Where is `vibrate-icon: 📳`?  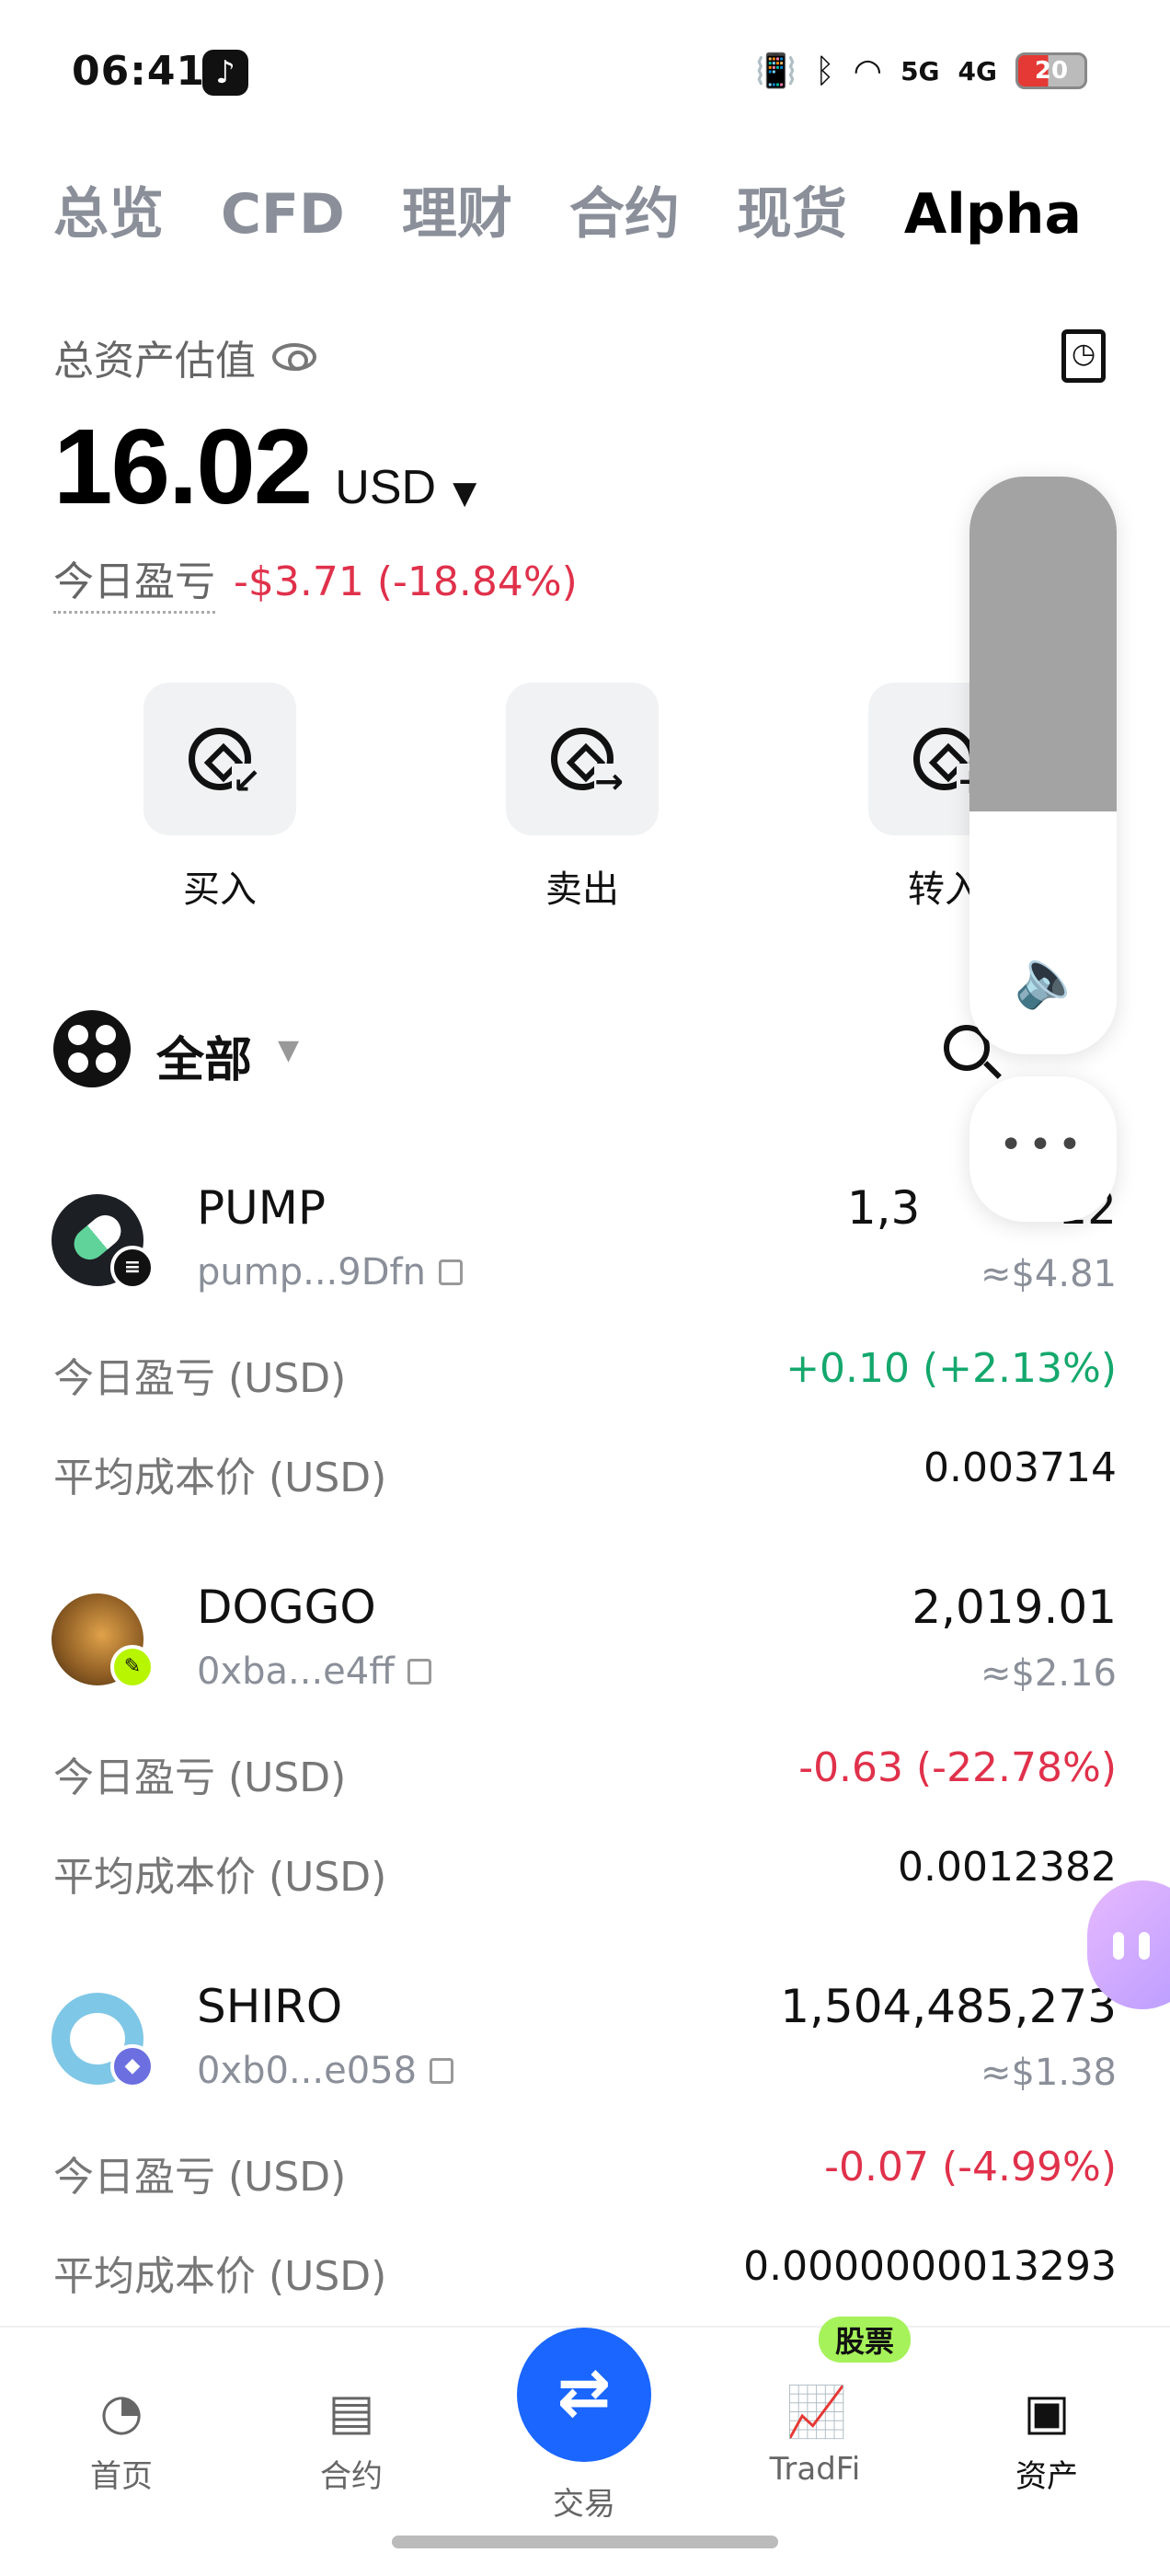 vibrate-icon: 📳 is located at coordinates (776, 71).